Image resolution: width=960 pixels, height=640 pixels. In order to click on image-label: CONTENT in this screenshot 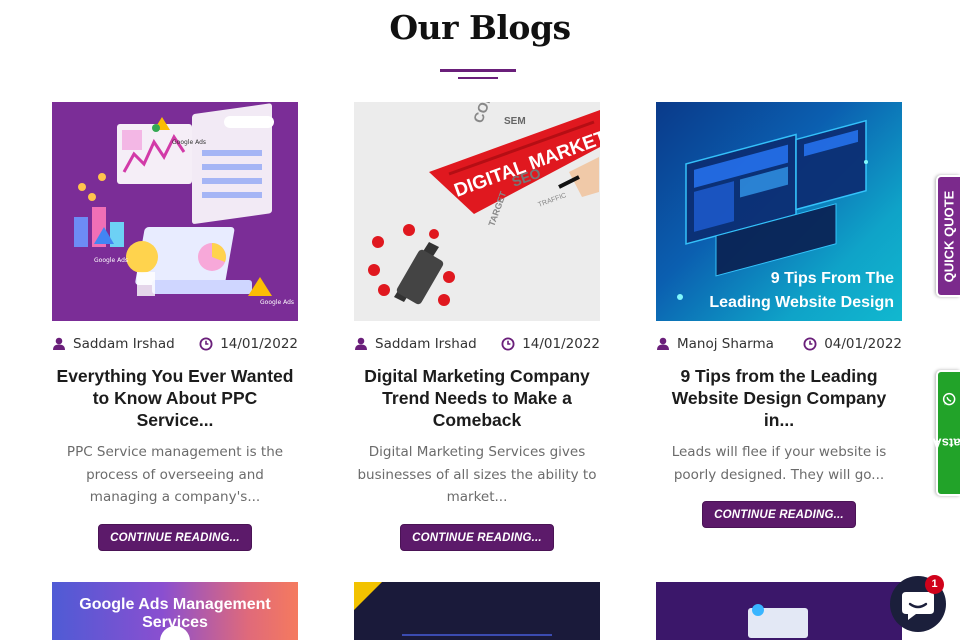, I will do `click(489, 113)`.